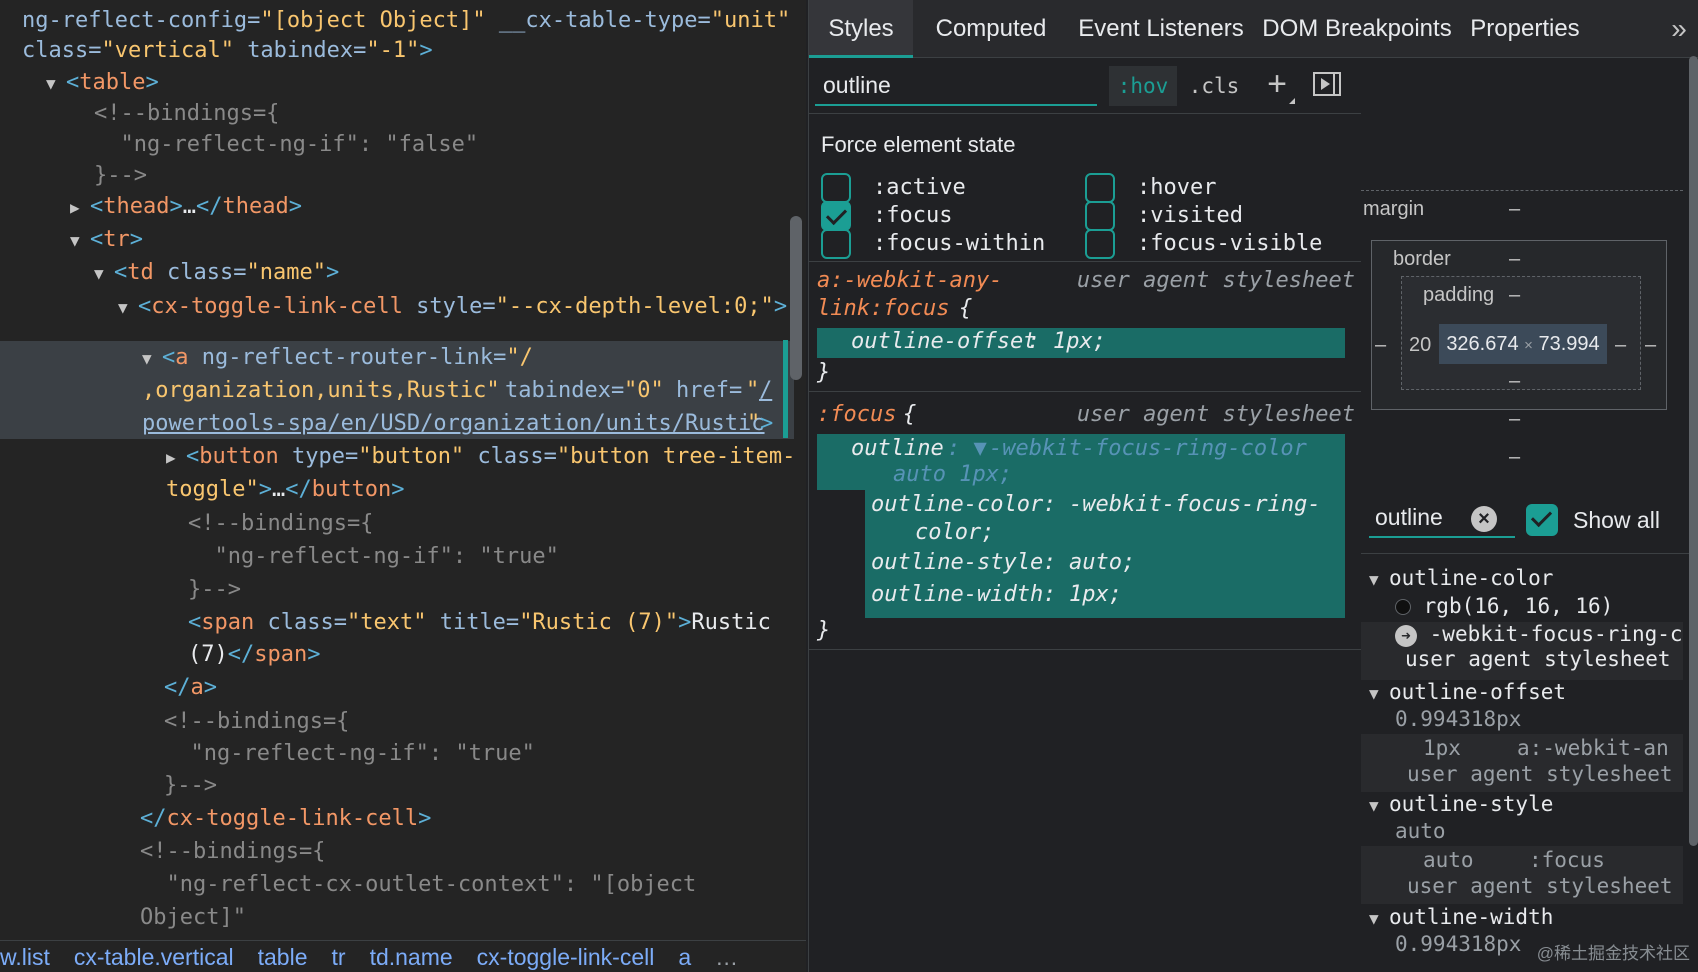 Image resolution: width=1698 pixels, height=972 pixels. What do you see at coordinates (1143, 86) in the screenshot?
I see `hov-toggle-button: :hov` at bounding box center [1143, 86].